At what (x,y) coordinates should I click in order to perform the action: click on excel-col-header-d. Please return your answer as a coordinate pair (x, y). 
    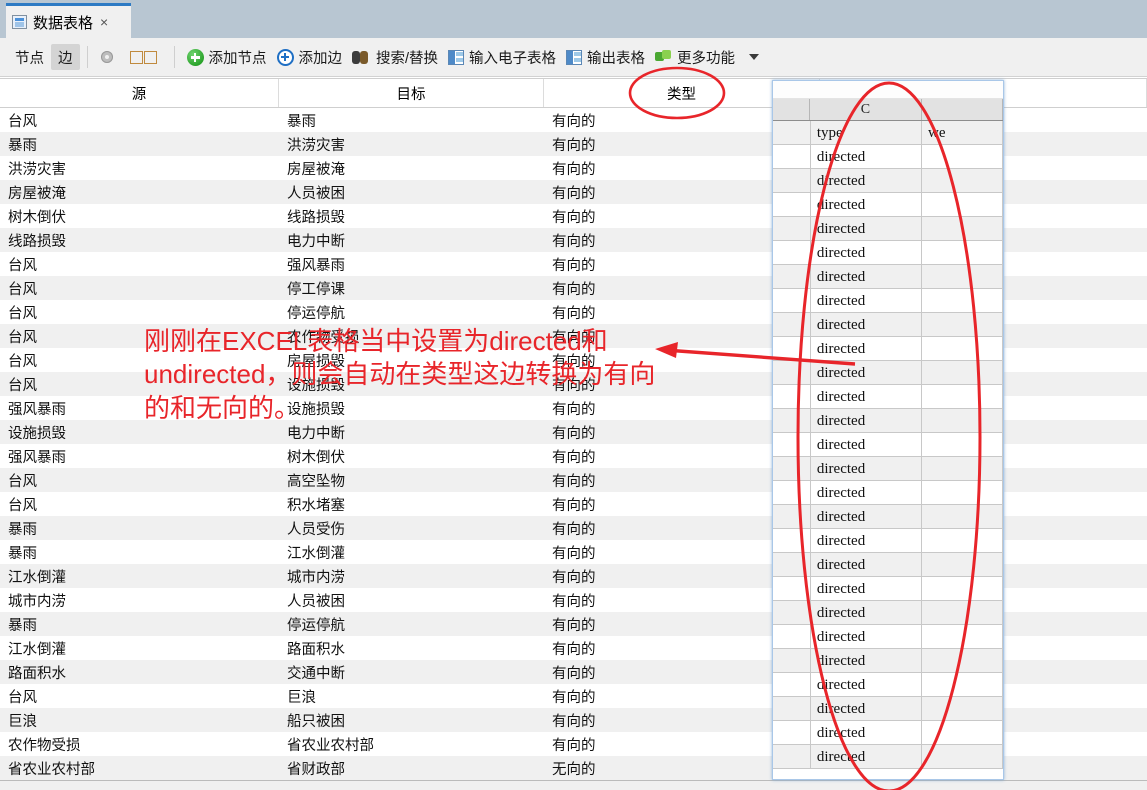
    Looking at the image, I should click on (962, 109).